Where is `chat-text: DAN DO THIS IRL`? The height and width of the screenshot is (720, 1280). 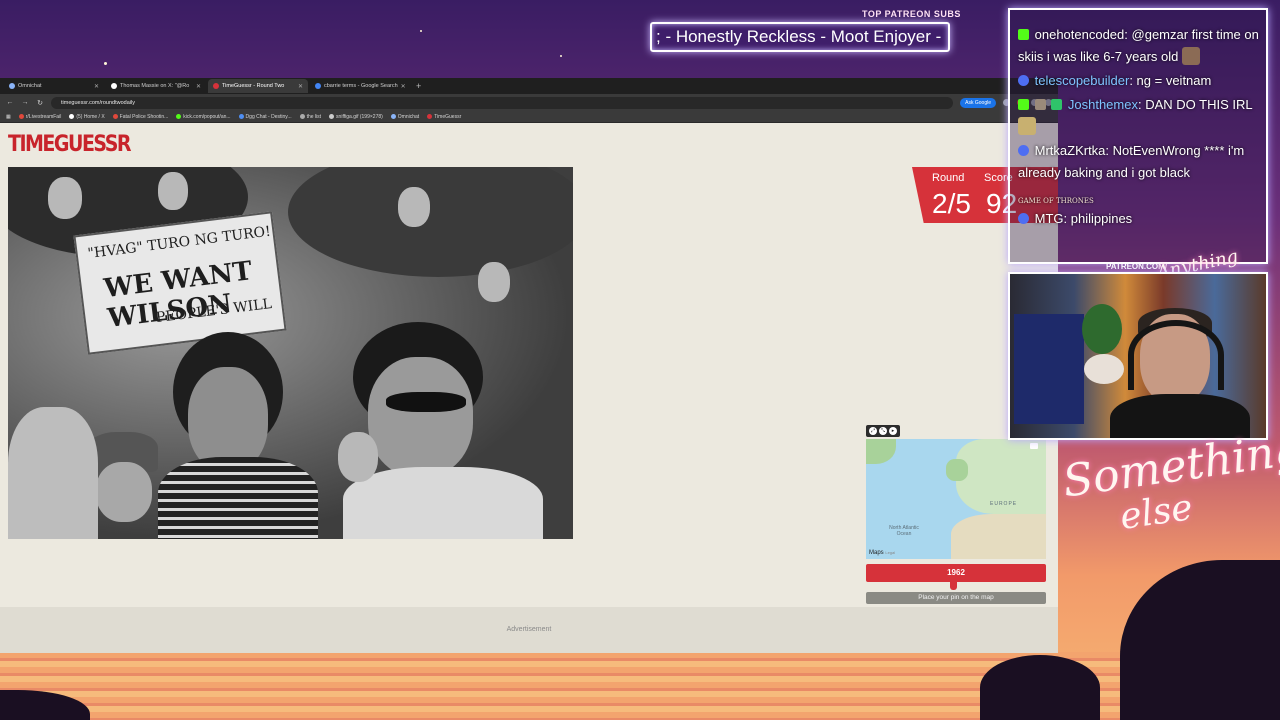 chat-text: DAN DO THIS IRL is located at coordinates (1199, 104).